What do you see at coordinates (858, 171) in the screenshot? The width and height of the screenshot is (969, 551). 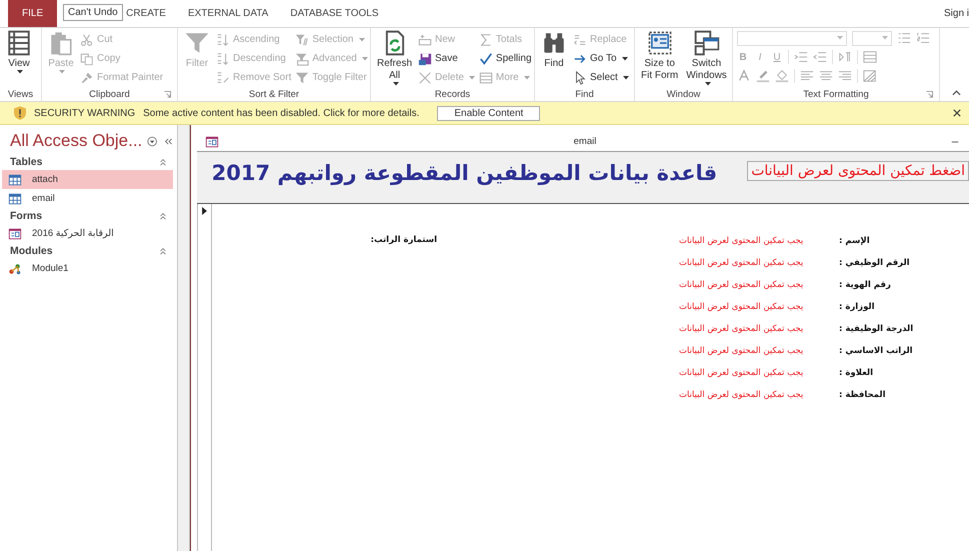 I see `enable-content-command-button: اضغط تمكين المحتوى لعرض البيانات` at bounding box center [858, 171].